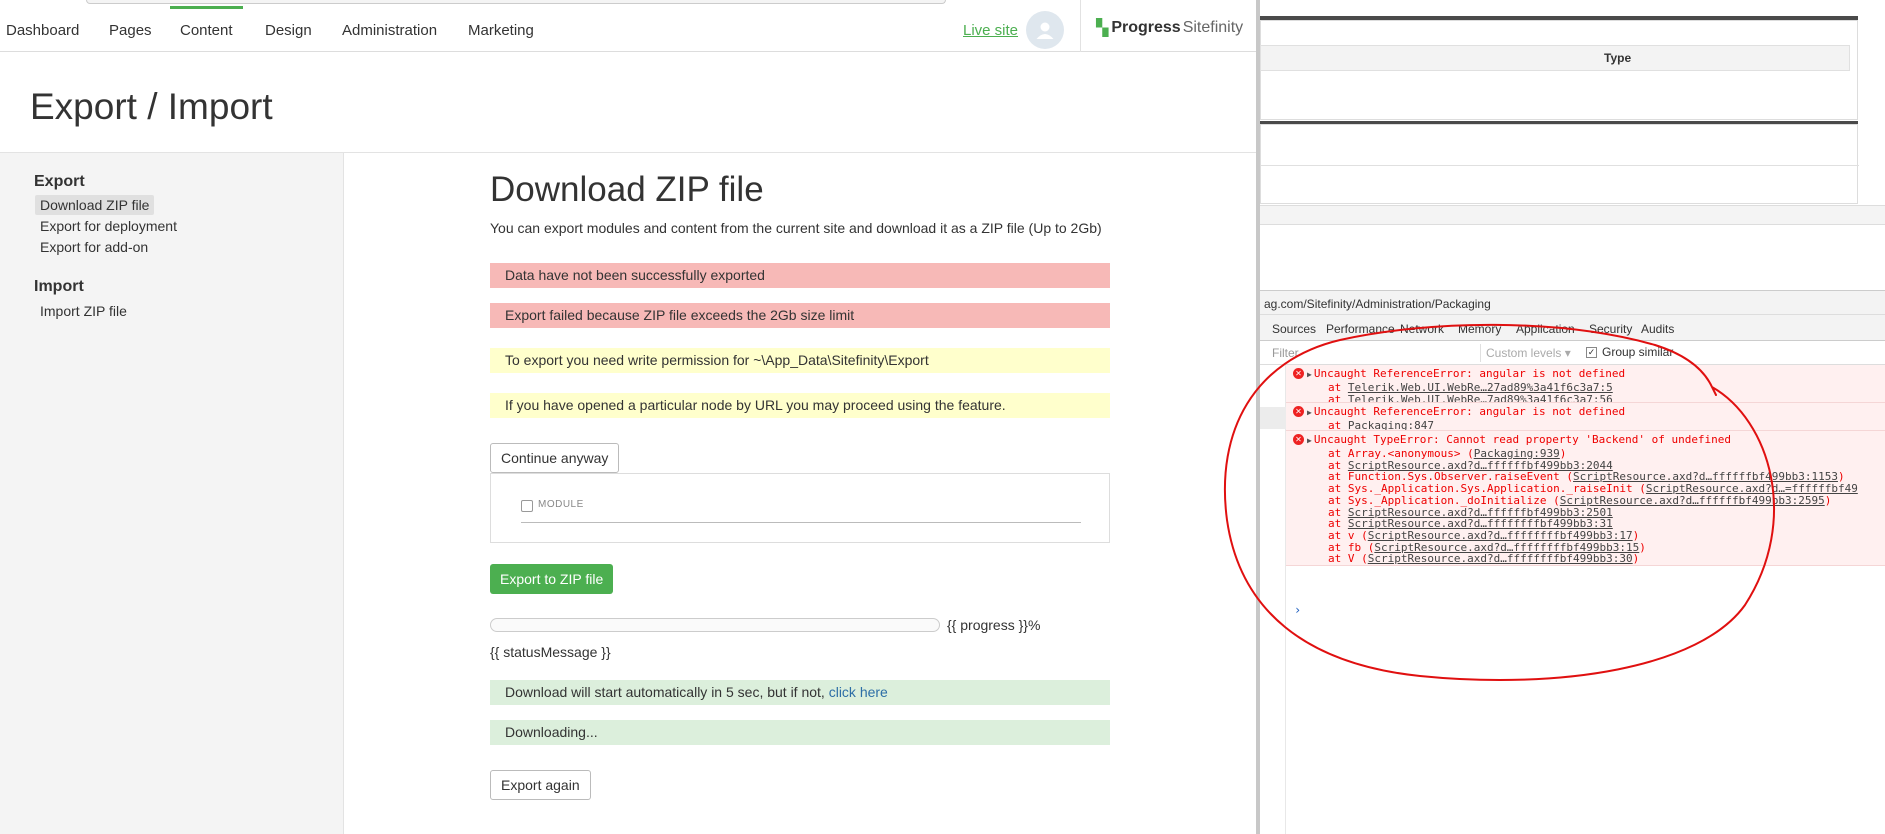  I want to click on group-similar-toggle: ✓ Group similar, so click(1629, 352).